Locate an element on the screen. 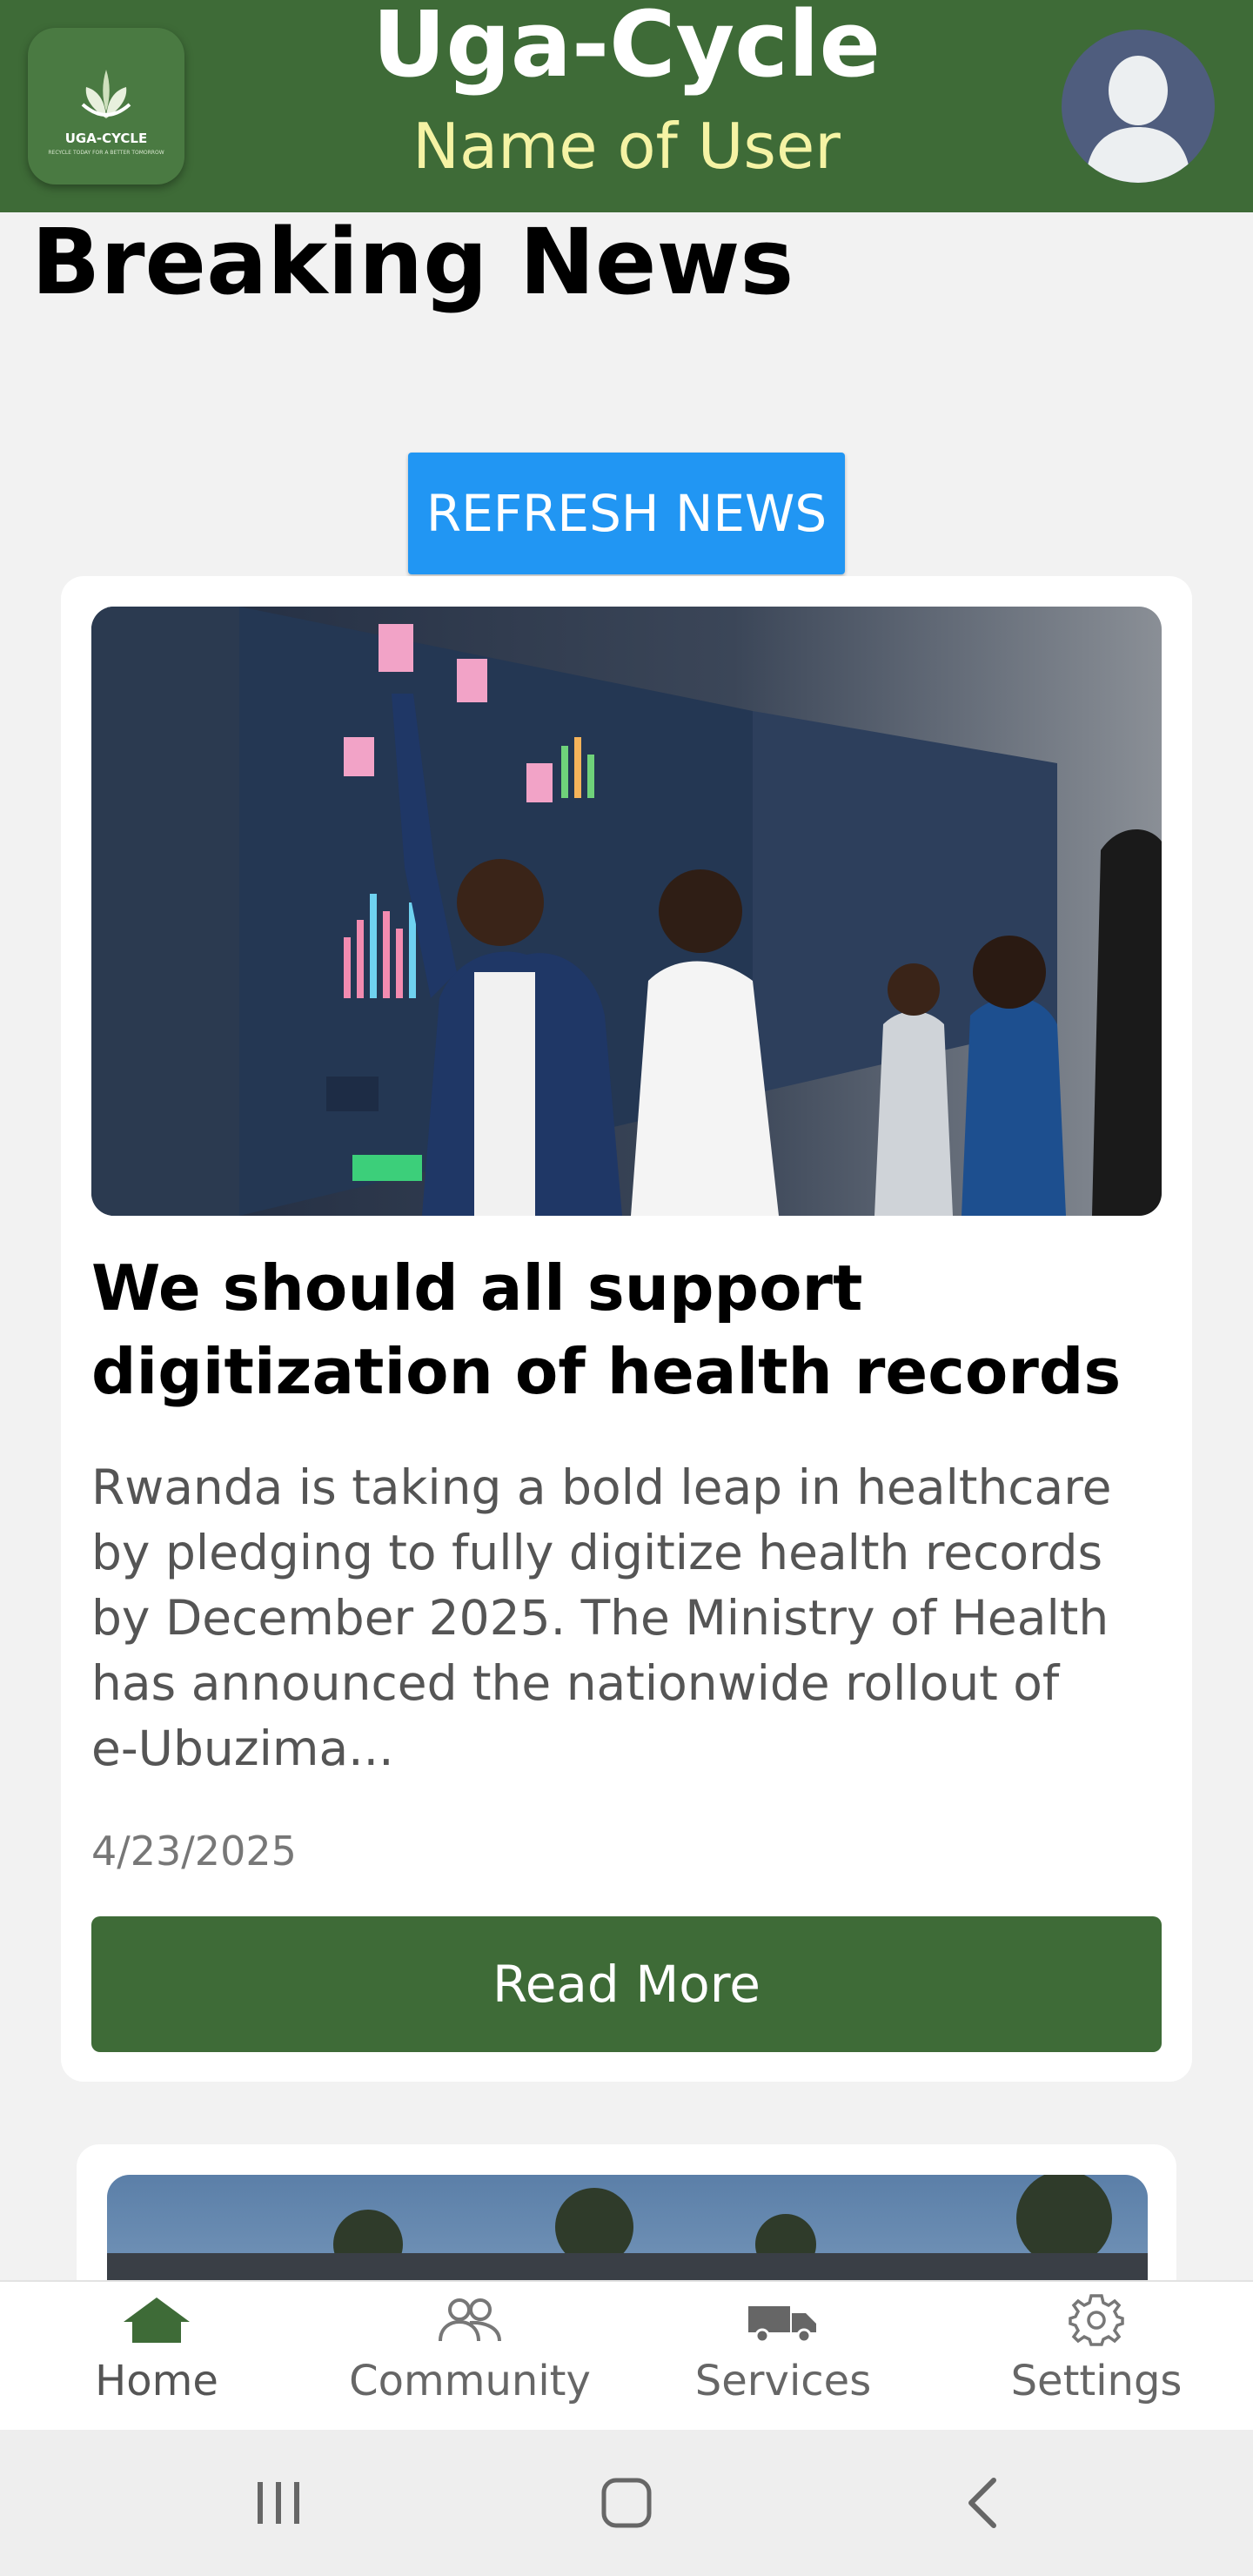 The width and height of the screenshot is (1253, 2576). nav-services-label: Services is located at coordinates (783, 2381).